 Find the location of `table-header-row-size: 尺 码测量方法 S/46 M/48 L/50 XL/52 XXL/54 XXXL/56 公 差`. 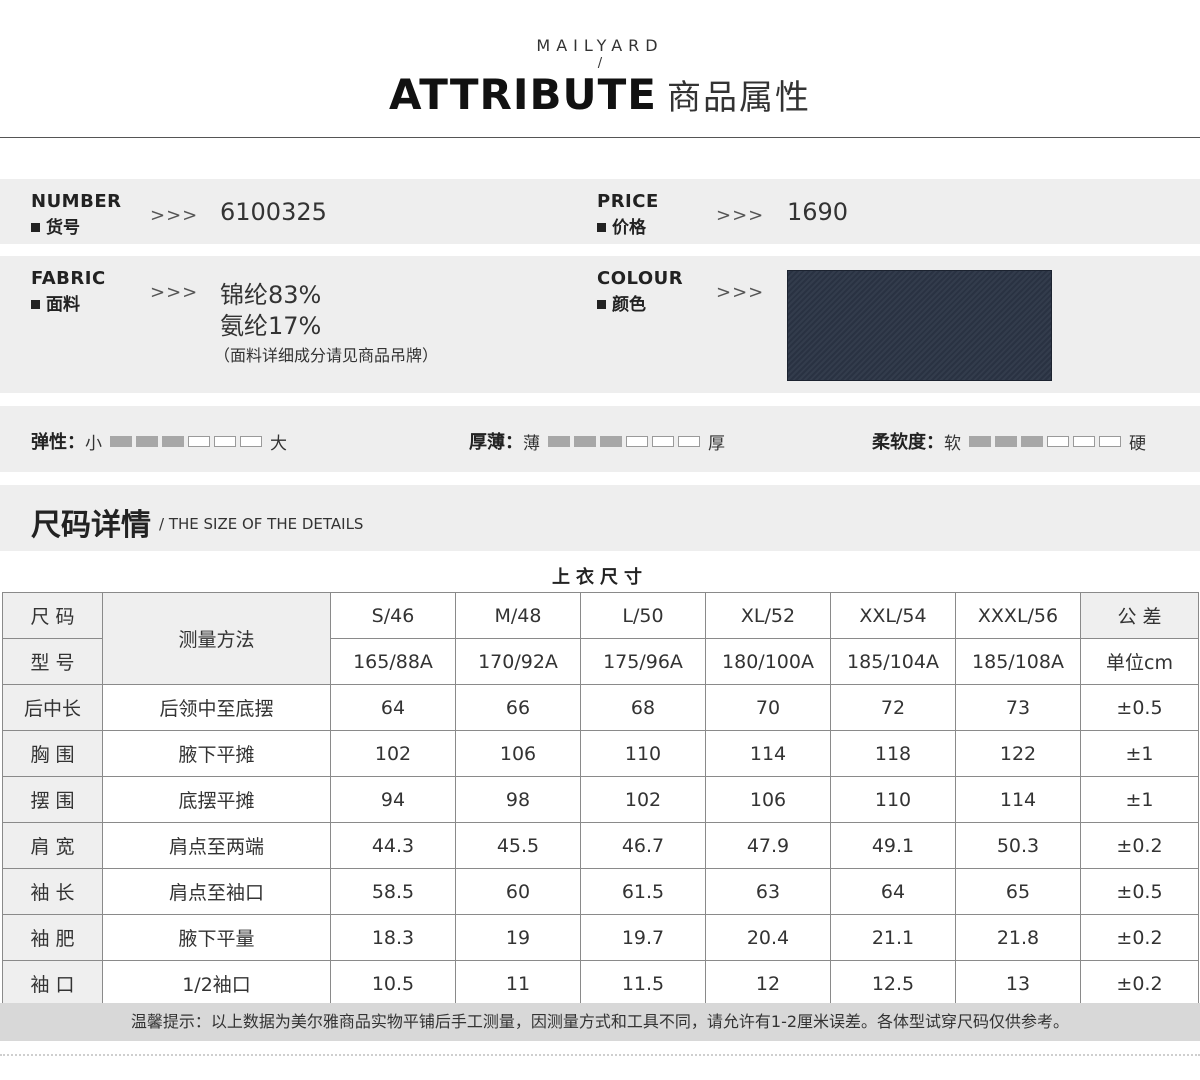

table-header-row-size: 尺 码测量方法 S/46 M/48 L/50 XL/52 XXL/54 XXXL/56 公 差 is located at coordinates (600, 638).